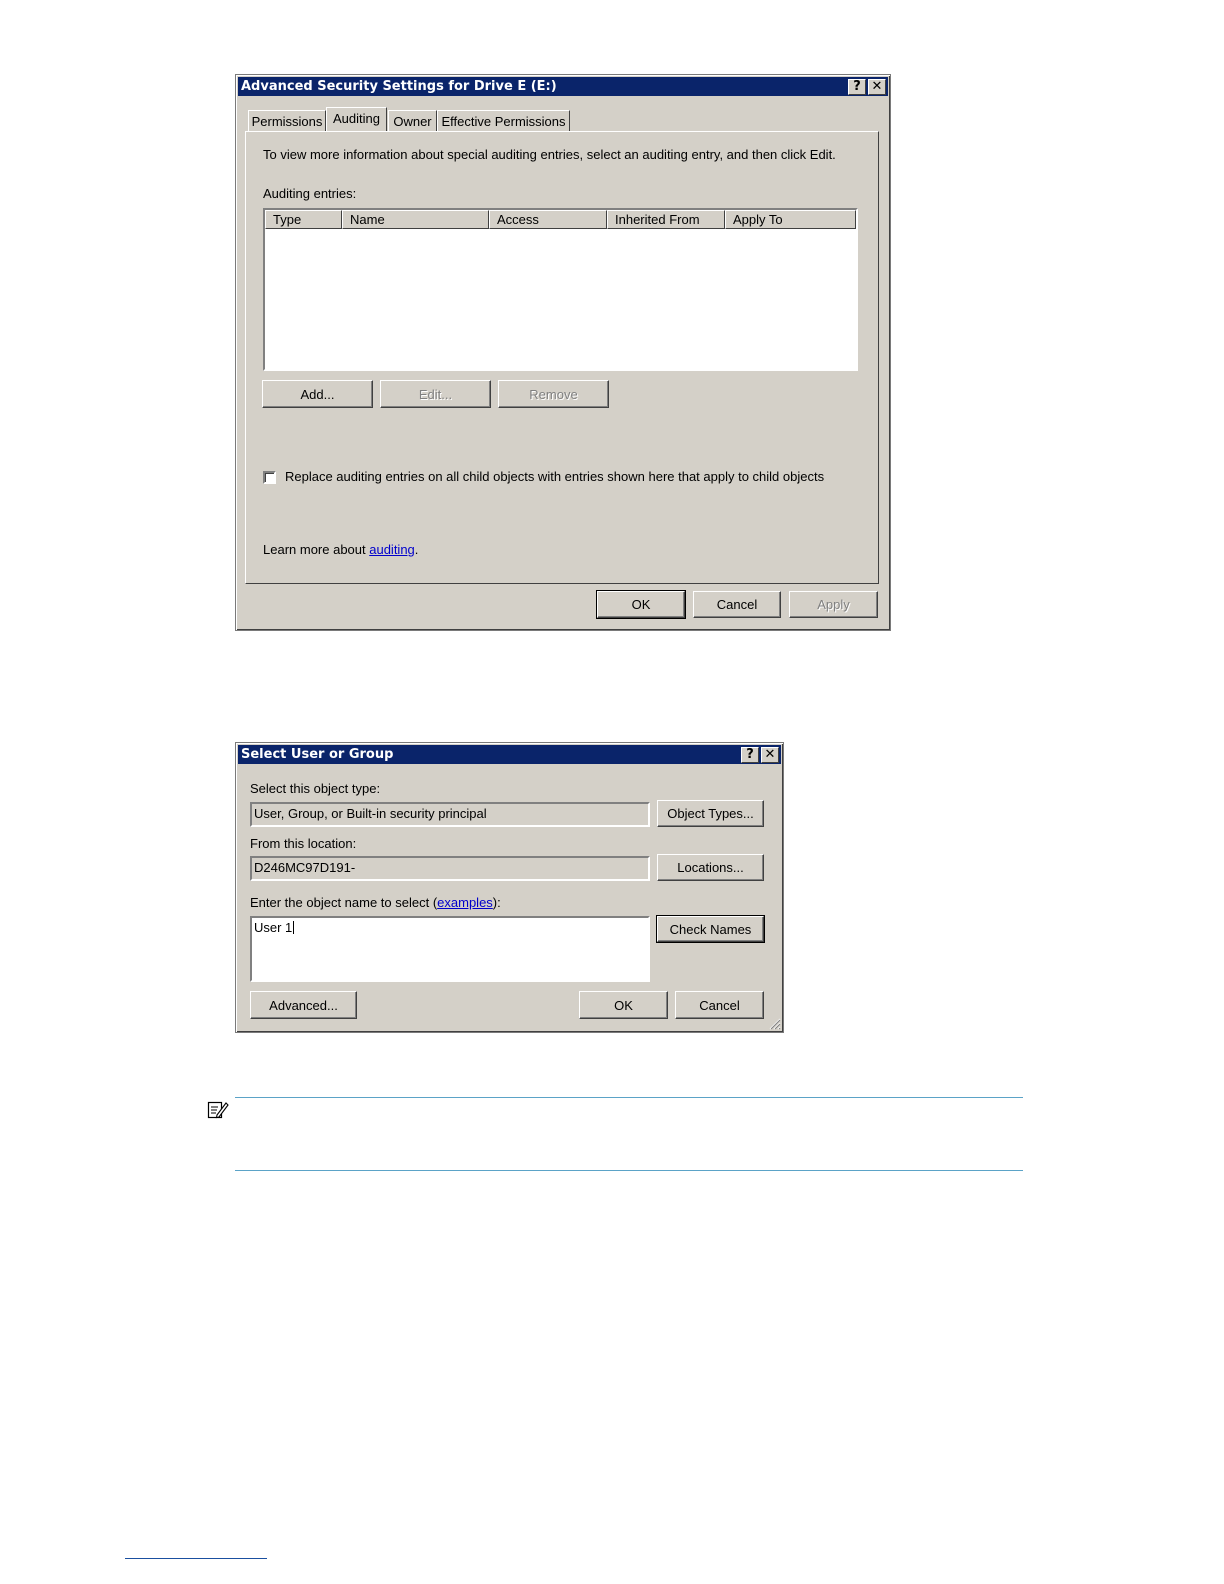 The height and width of the screenshot is (1584, 1224). I want to click on note-top-rule, so click(629, 1097).